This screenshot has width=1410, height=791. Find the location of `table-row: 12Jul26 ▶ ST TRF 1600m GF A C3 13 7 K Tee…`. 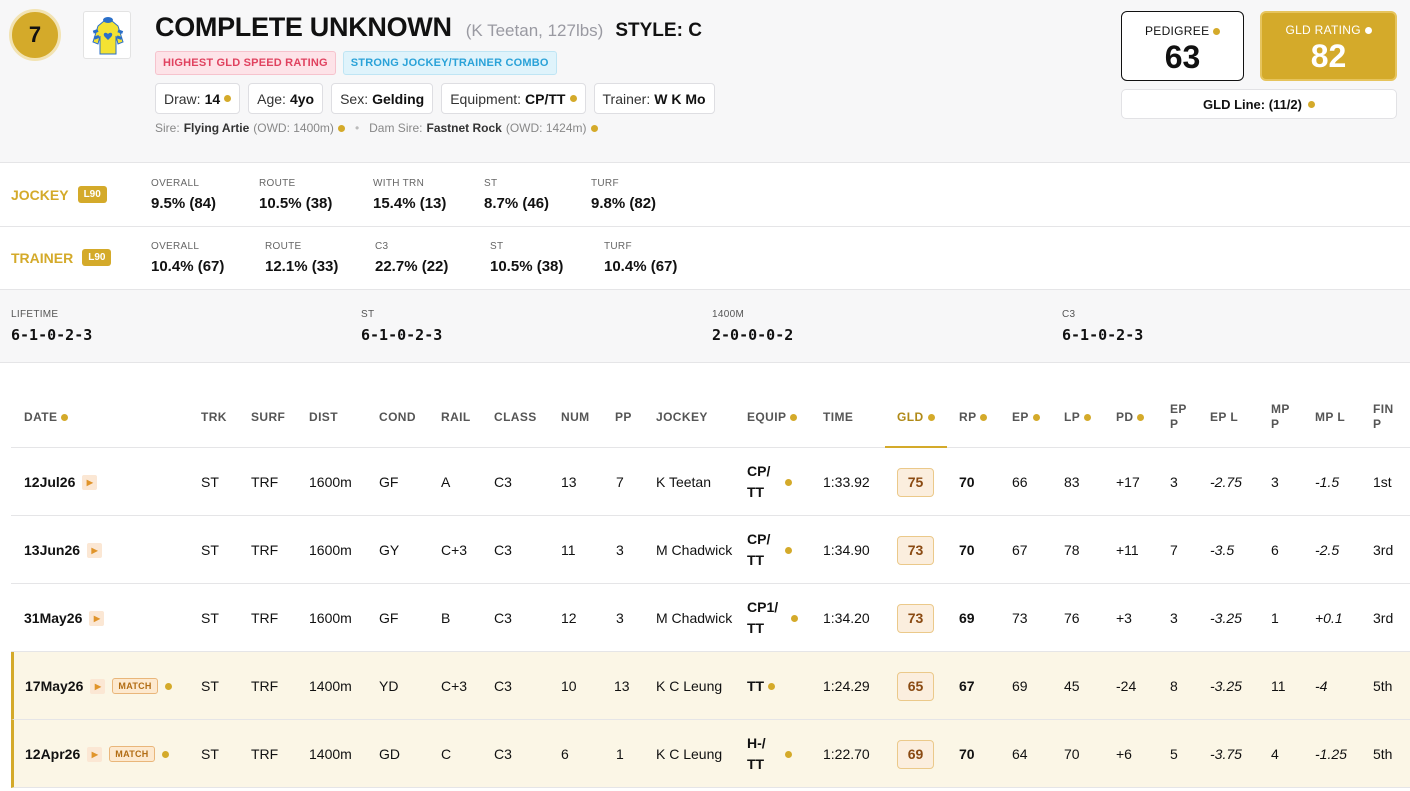

table-row: 12Jul26 ▶ ST TRF 1600m GF A C3 13 7 K Tee… is located at coordinates (710, 482).